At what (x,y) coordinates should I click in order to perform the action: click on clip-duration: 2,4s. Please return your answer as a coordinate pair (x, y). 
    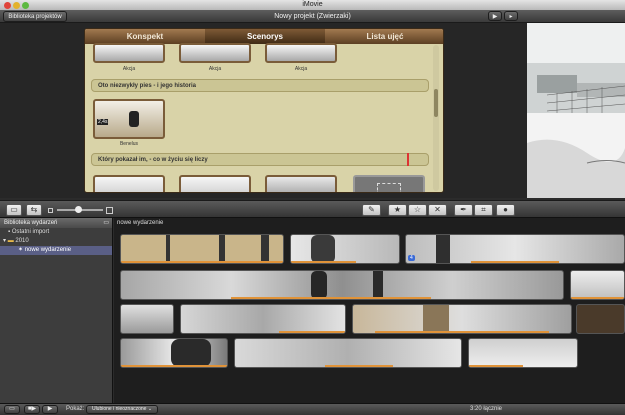
    Looking at the image, I should click on (103, 122).